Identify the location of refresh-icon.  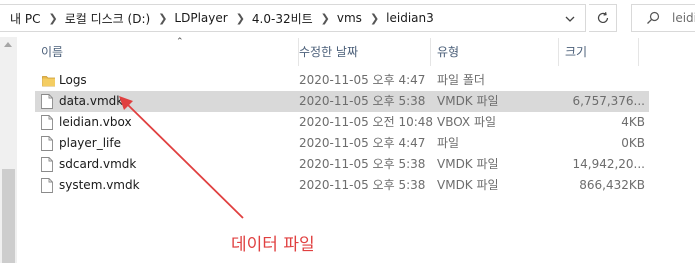
(602, 18).